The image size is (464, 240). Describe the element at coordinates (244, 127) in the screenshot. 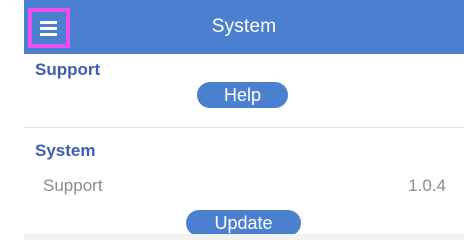

I see `section-divider` at that location.